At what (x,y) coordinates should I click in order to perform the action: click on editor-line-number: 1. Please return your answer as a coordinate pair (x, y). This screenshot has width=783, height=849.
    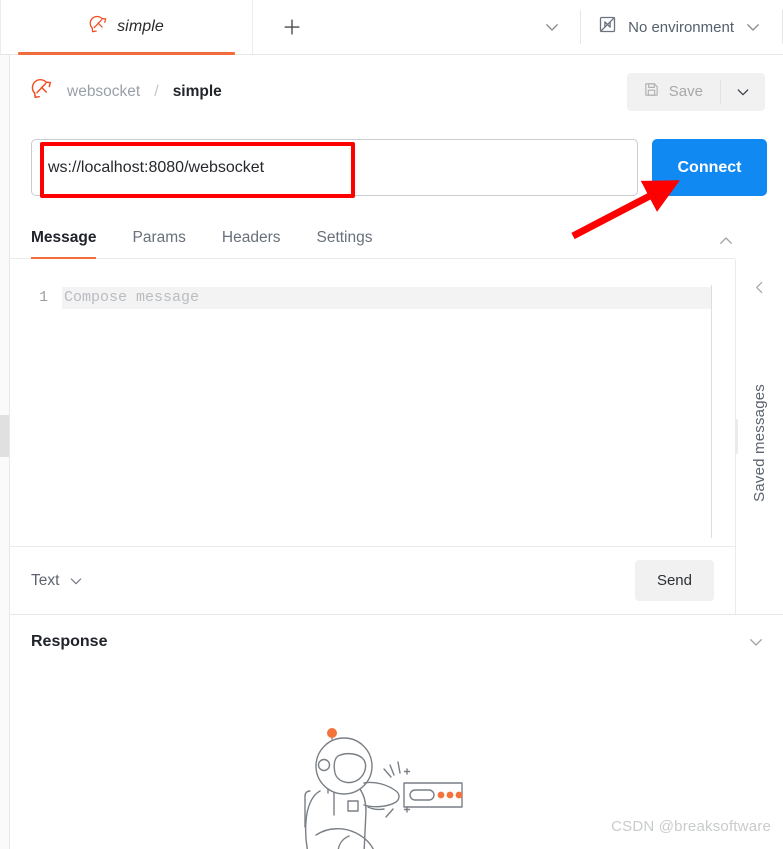
    Looking at the image, I should click on (43, 298).